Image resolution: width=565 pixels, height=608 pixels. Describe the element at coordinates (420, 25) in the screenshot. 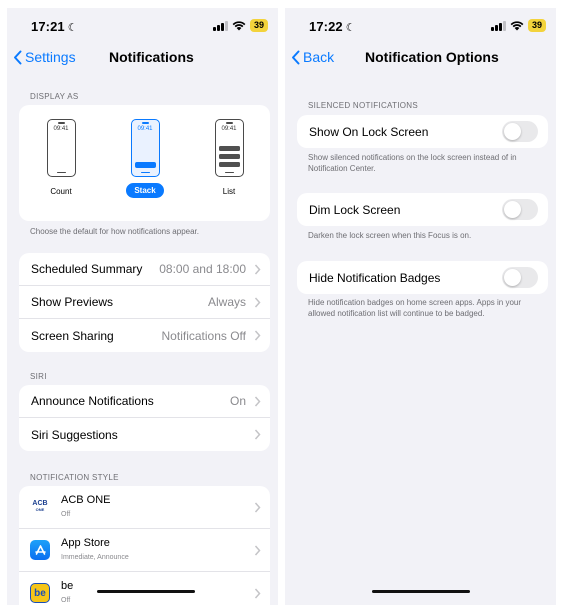

I see `status-bar: 17:22 ☾ 39` at that location.